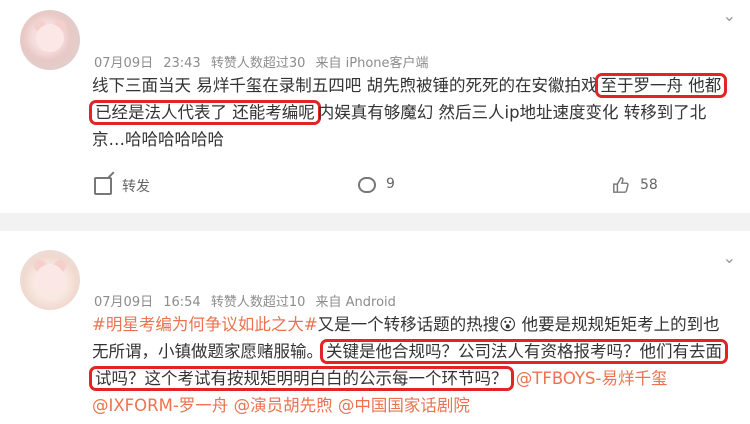  I want to click on share-button: 转发, so click(122, 186).